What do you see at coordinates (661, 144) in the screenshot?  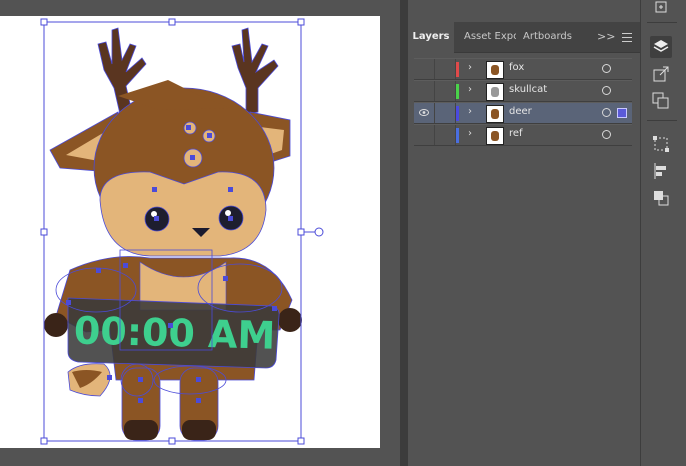 I see `transform-icon` at bounding box center [661, 144].